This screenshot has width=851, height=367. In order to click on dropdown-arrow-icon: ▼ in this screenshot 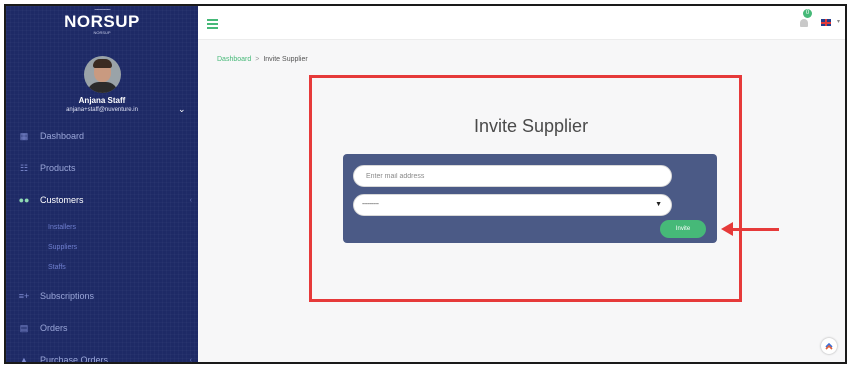, I will do `click(658, 204)`.